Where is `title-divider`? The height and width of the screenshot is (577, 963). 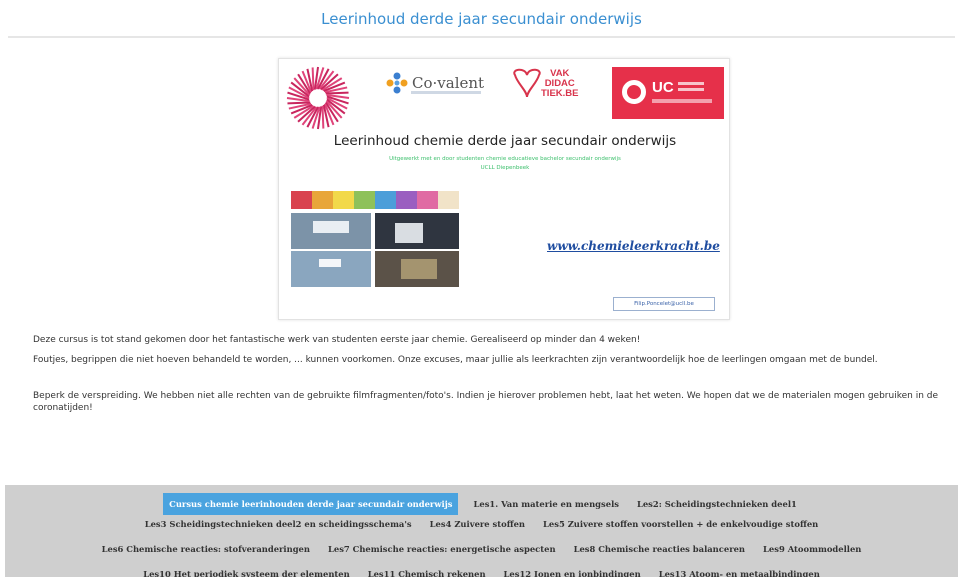 title-divider is located at coordinates (481, 37).